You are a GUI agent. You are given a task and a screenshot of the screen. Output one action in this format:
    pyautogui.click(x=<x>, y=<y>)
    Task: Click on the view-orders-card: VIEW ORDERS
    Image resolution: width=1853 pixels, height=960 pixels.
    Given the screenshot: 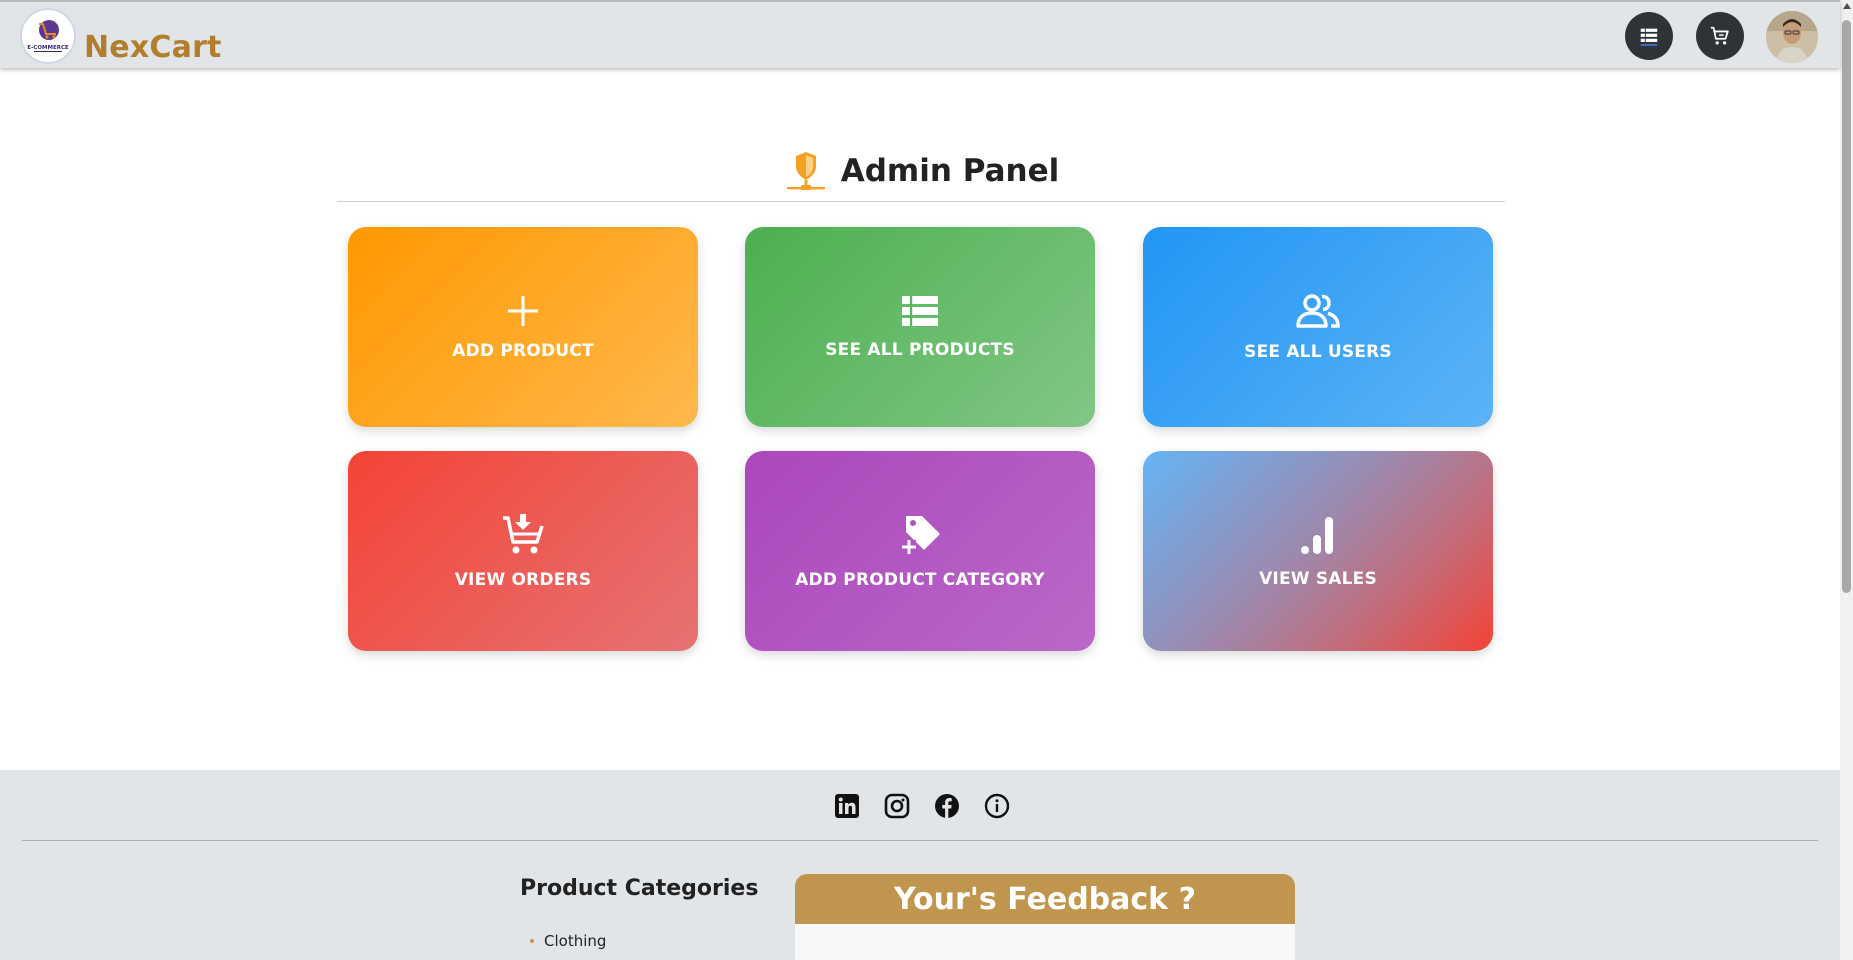 What is the action you would take?
    pyautogui.click(x=523, y=551)
    